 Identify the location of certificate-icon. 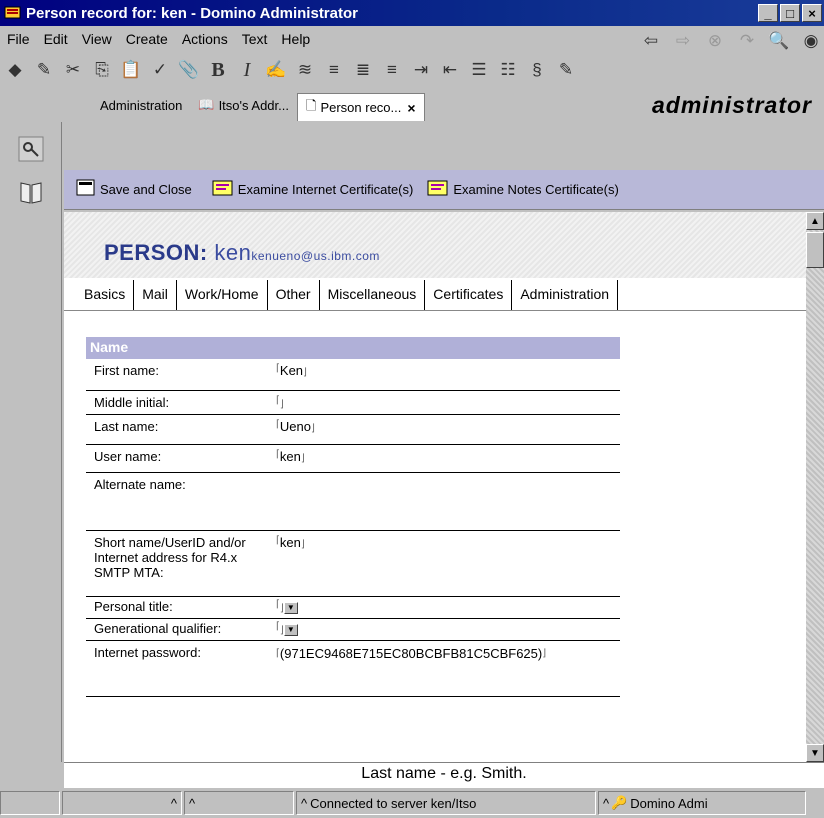
(223, 189).